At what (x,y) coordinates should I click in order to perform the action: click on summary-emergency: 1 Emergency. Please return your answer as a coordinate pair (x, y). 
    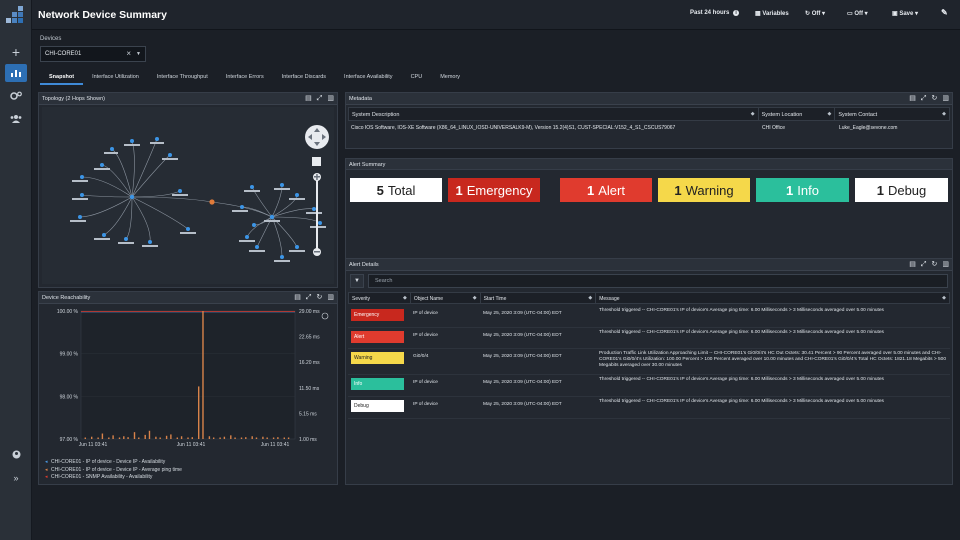
    Looking at the image, I should click on (494, 190).